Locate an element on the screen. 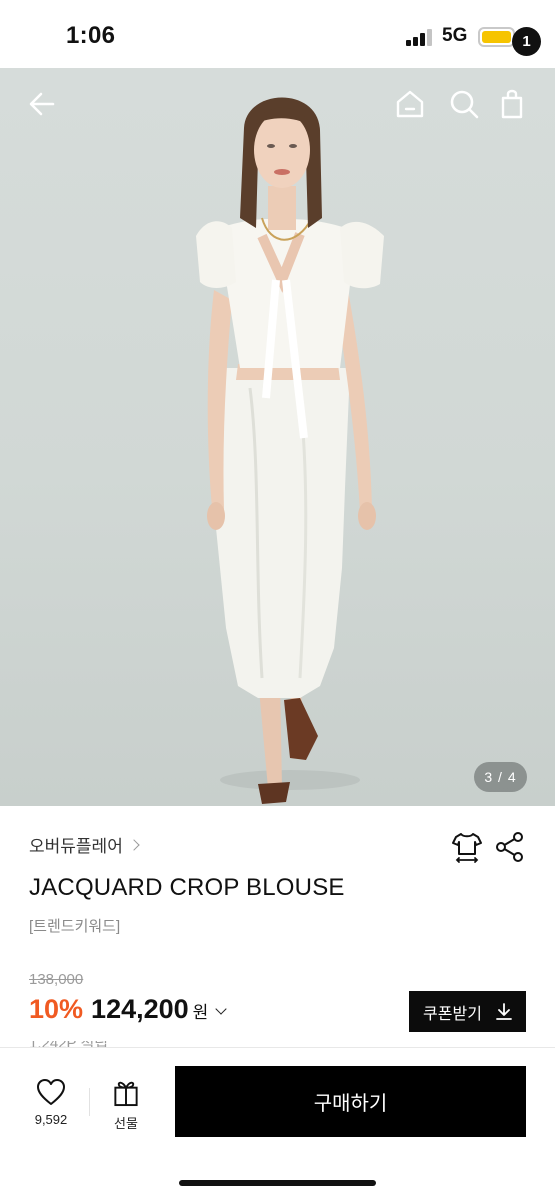  coupon-download-button: 쿠폰받기 is located at coordinates (467, 1011).